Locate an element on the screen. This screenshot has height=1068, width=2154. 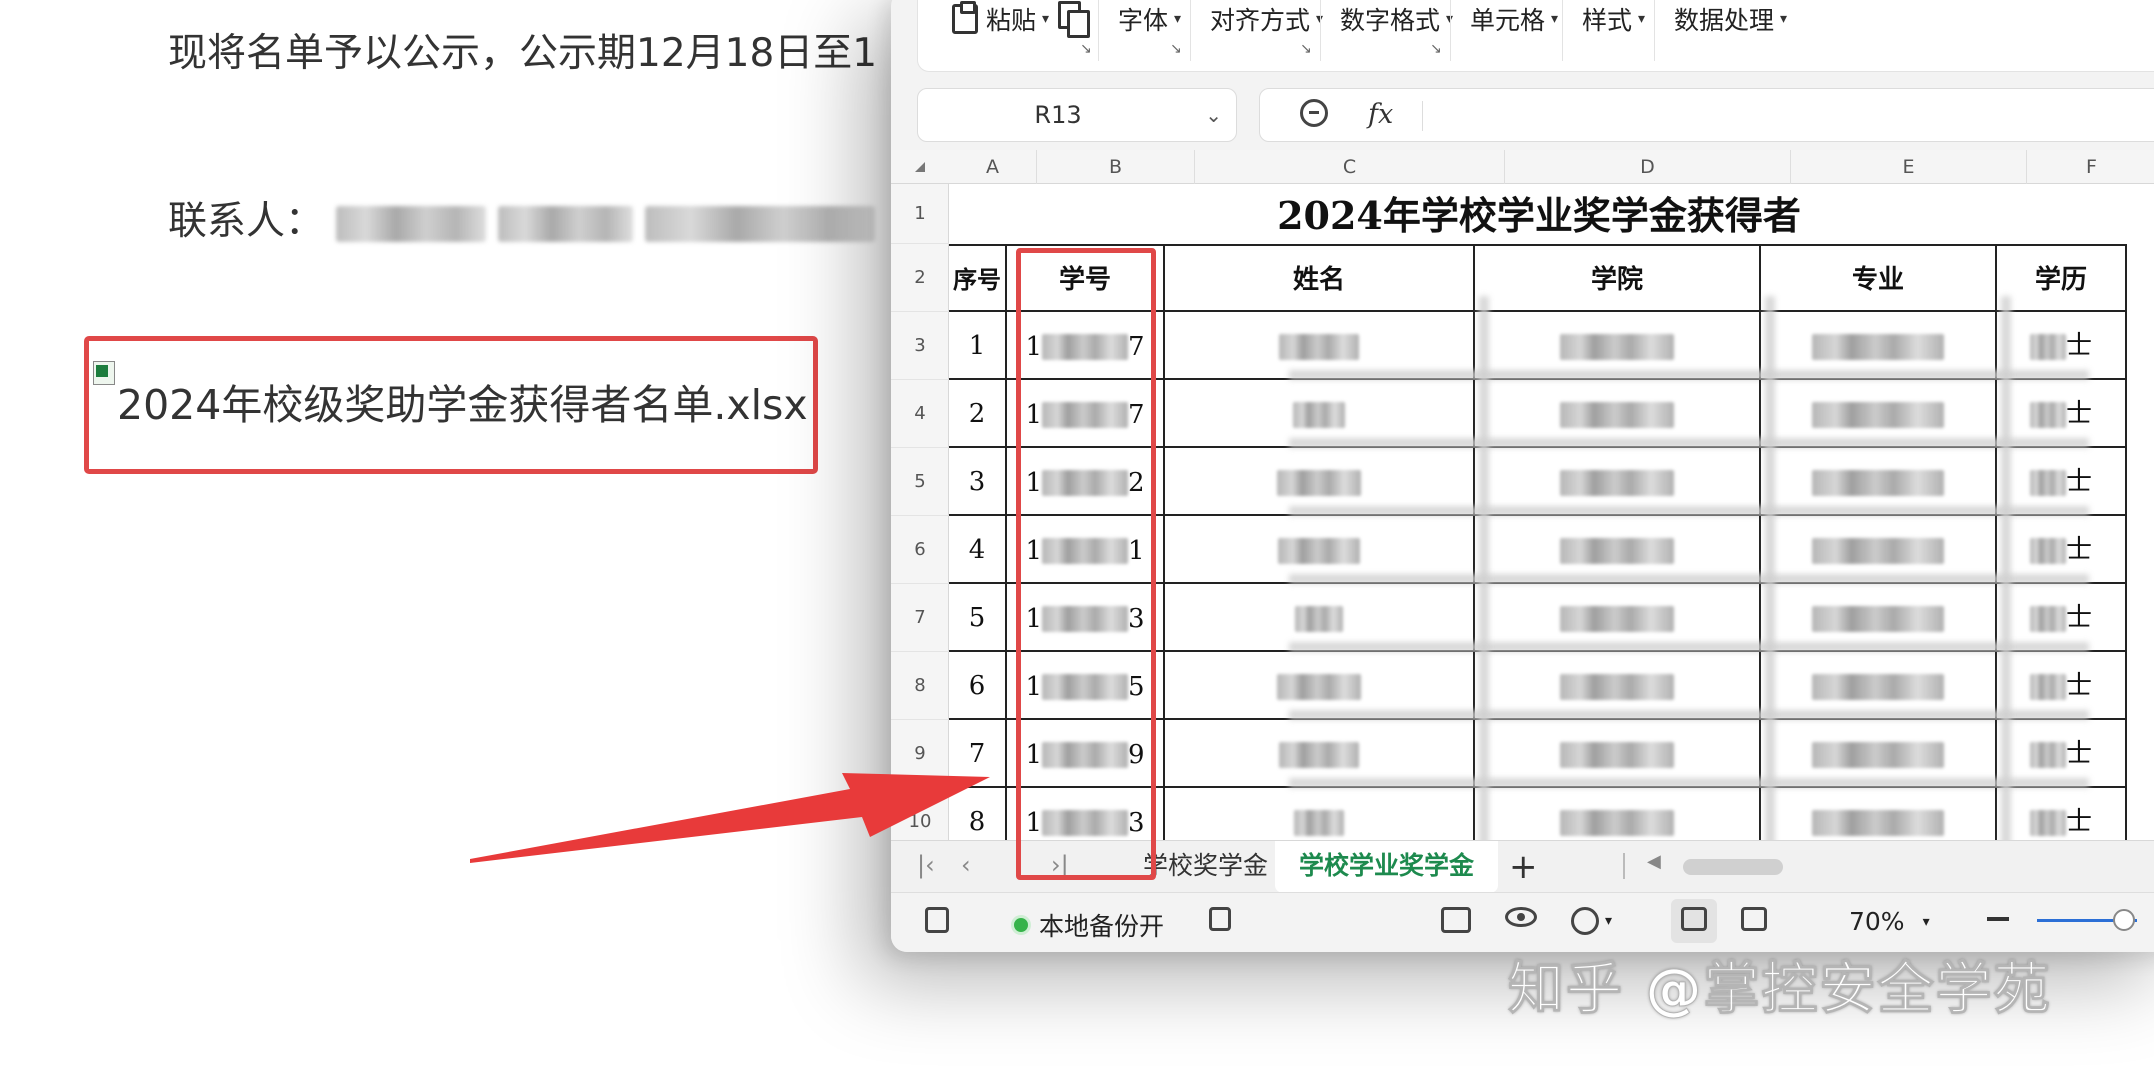
id-column-highlight-box is located at coordinates (1086, 564).